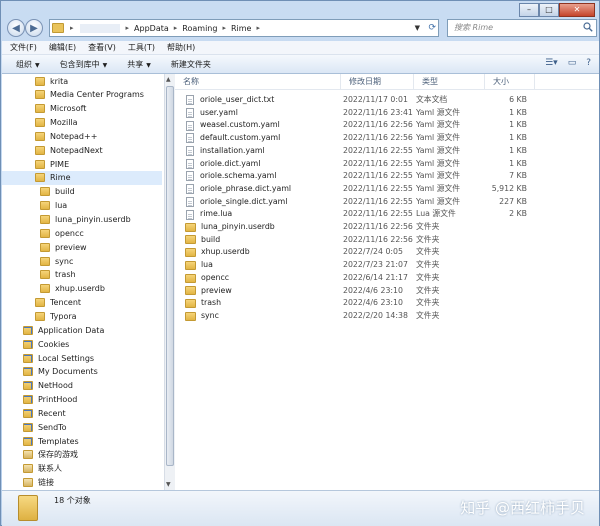 The height and width of the screenshot is (526, 600). What do you see at coordinates (82, 261) in the screenshot?
I see `sidebar-item: sync` at bounding box center [82, 261].